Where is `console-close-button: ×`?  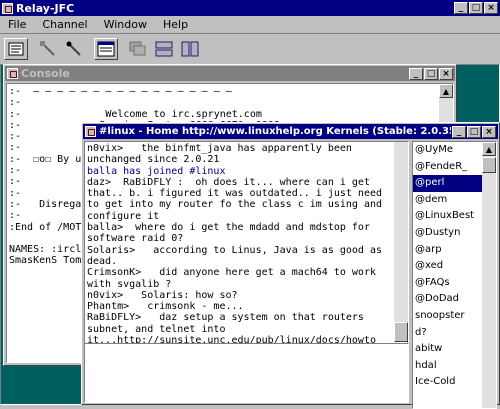
console-close-button: × is located at coordinates (446, 73).